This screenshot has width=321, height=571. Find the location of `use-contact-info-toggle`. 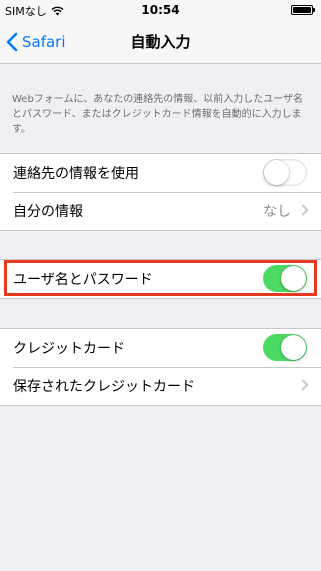

use-contact-info-toggle is located at coordinates (285, 172).